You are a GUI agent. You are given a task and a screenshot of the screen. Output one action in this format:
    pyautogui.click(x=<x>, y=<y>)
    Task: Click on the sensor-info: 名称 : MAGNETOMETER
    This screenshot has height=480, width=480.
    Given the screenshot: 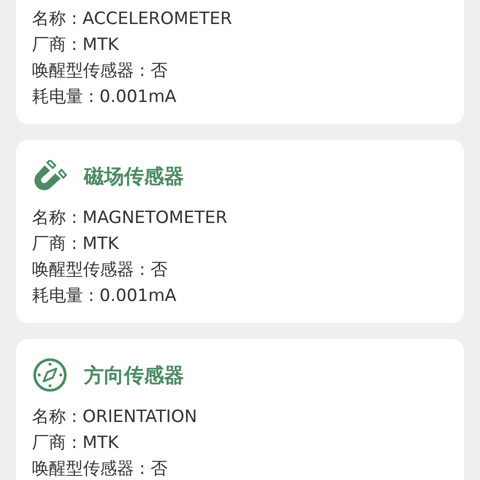 What is the action you would take?
    pyautogui.click(x=130, y=218)
    